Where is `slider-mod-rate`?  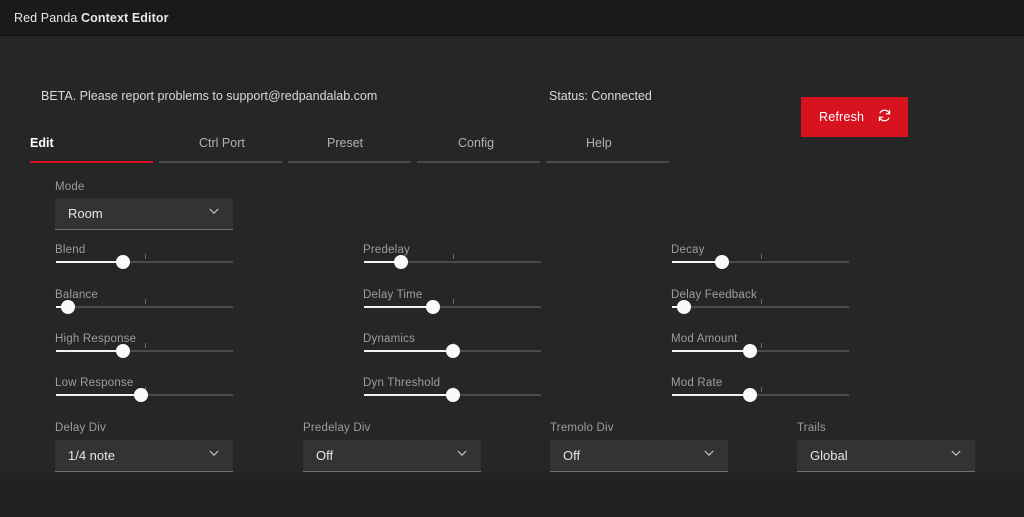
slider-mod-rate is located at coordinates (760, 395).